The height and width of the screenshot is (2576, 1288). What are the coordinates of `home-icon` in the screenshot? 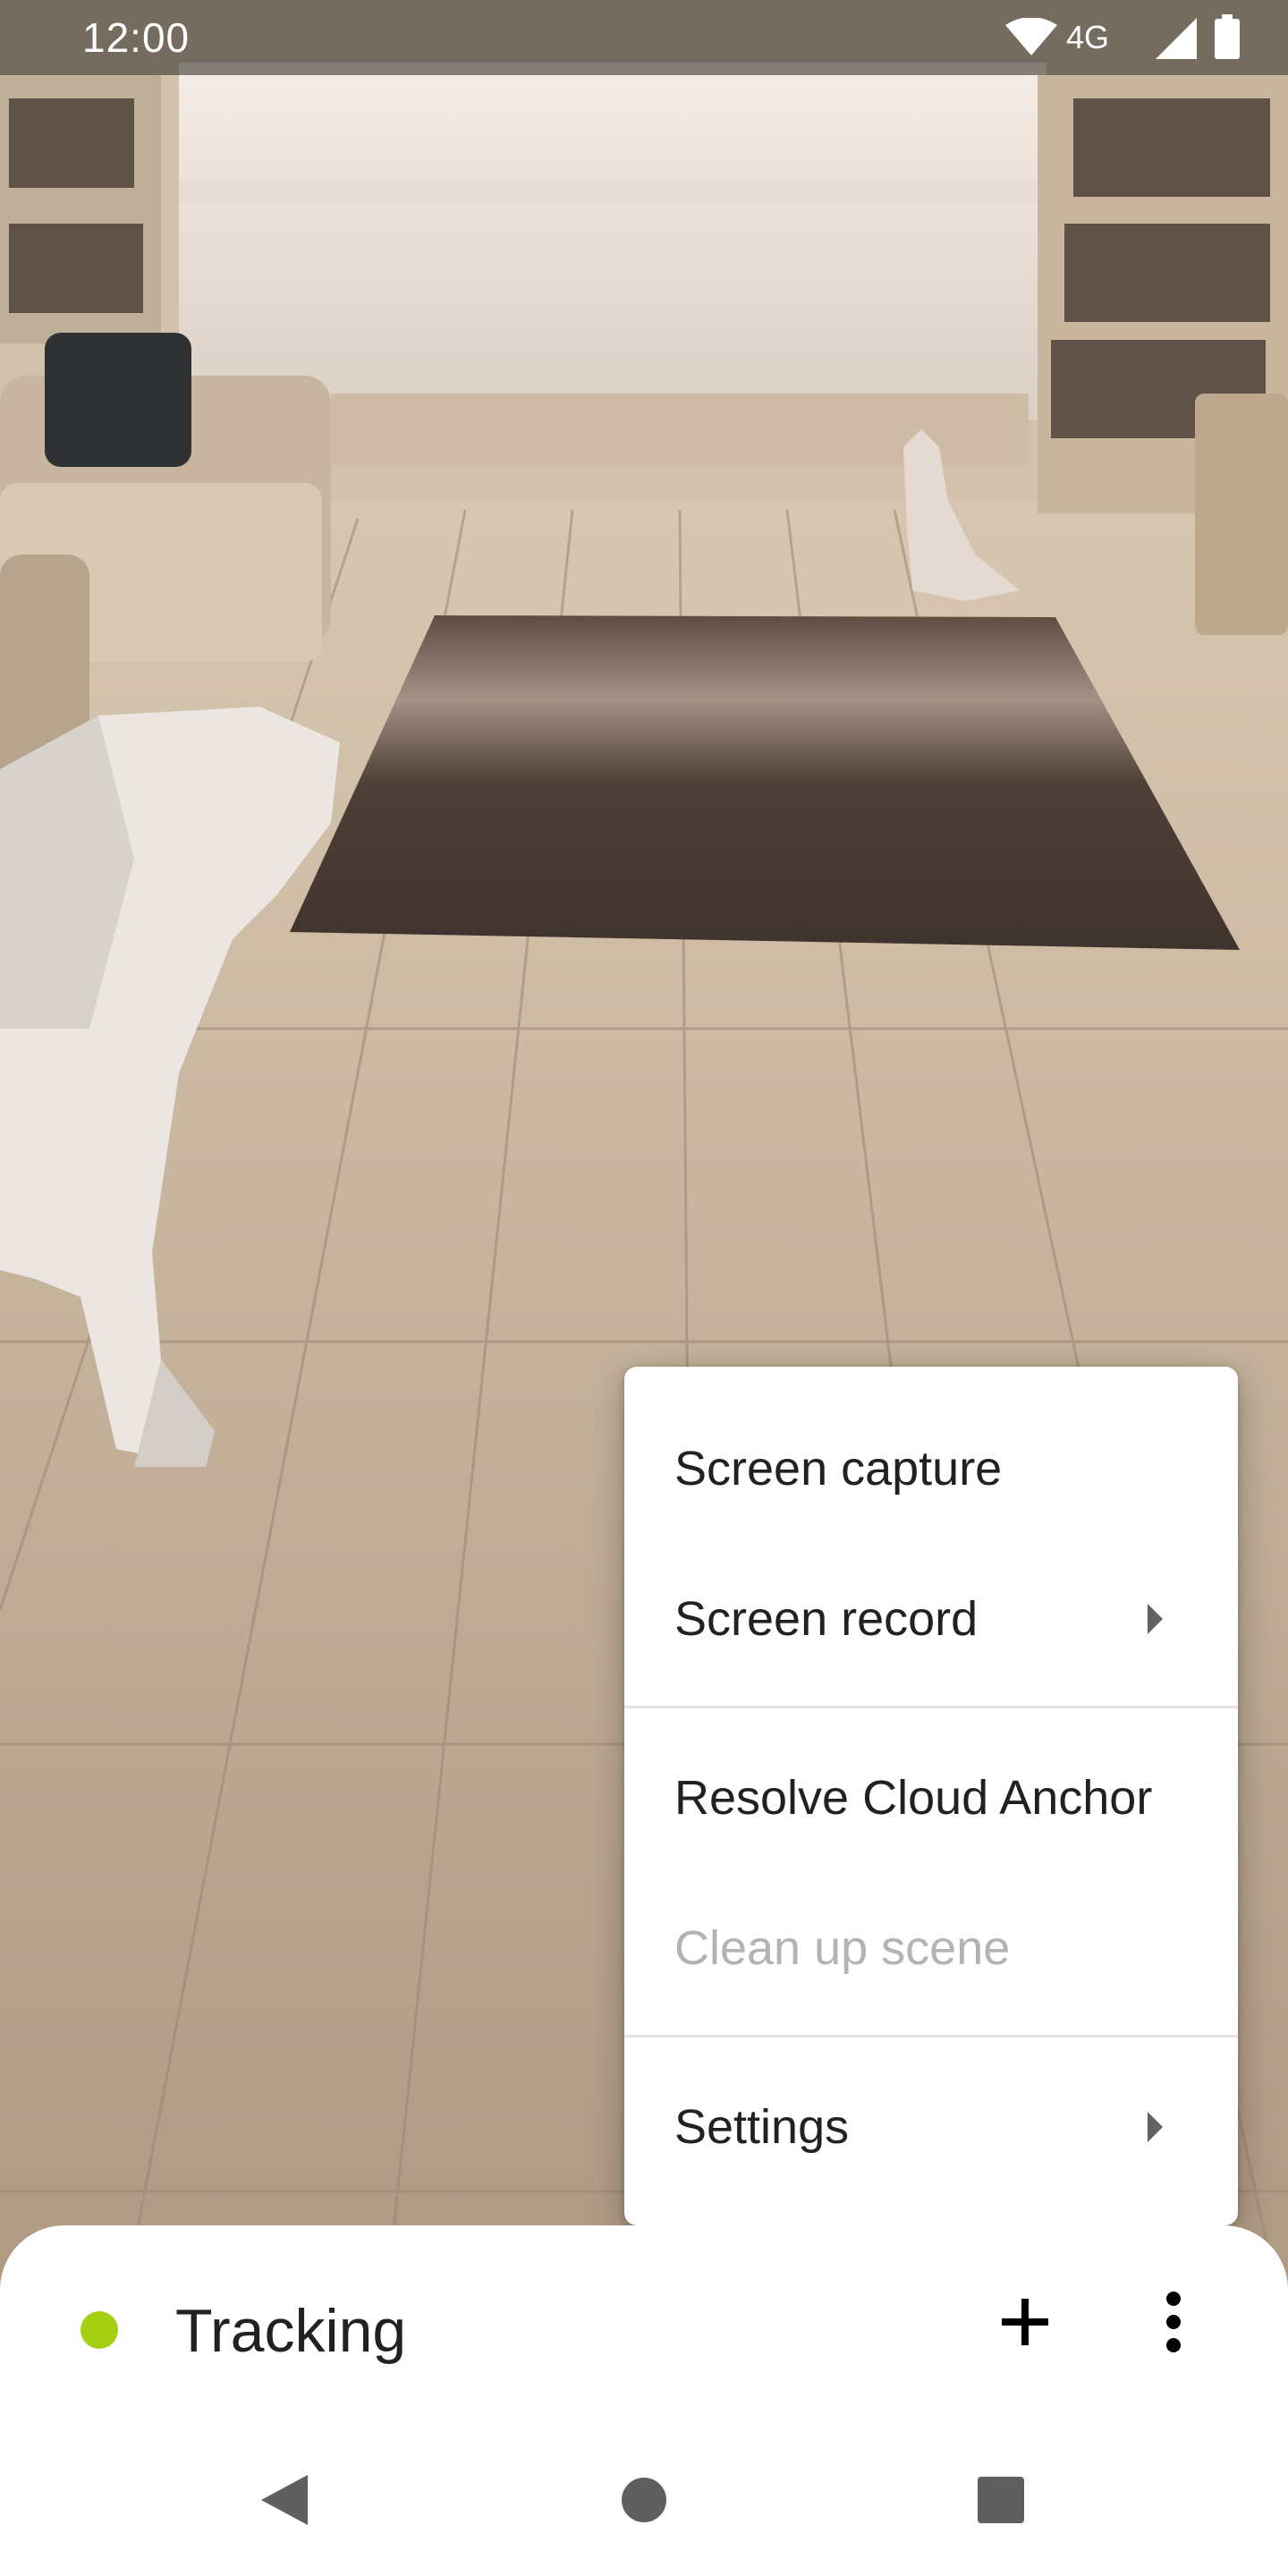 It's located at (644, 2500).